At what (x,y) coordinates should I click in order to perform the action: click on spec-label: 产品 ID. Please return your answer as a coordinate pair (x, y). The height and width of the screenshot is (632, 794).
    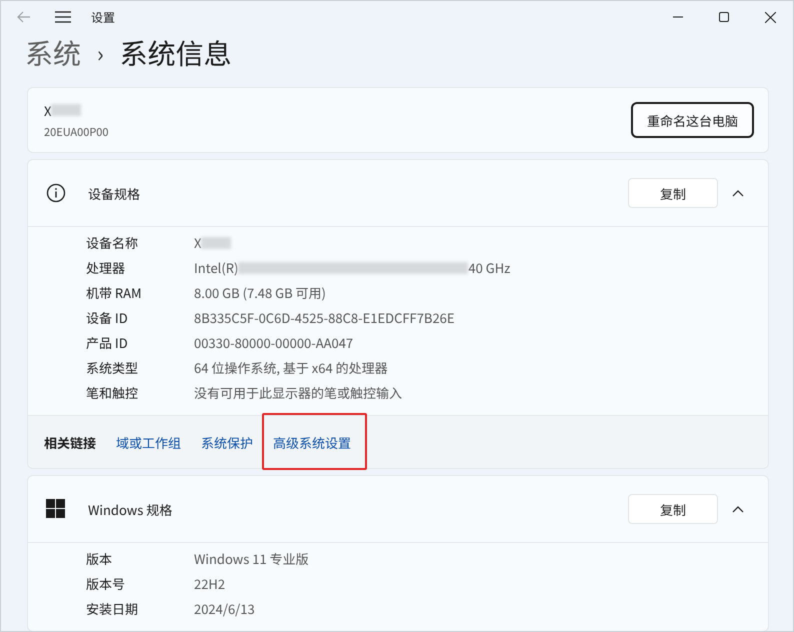
    Looking at the image, I should click on (107, 343).